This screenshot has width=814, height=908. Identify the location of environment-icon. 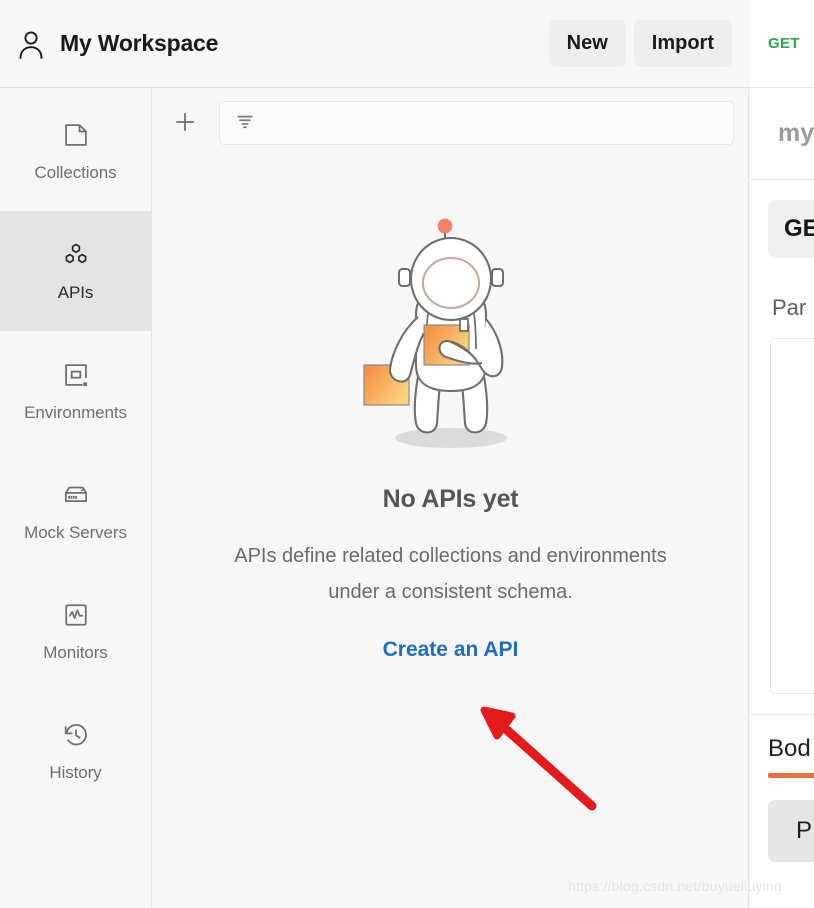
(76, 375).